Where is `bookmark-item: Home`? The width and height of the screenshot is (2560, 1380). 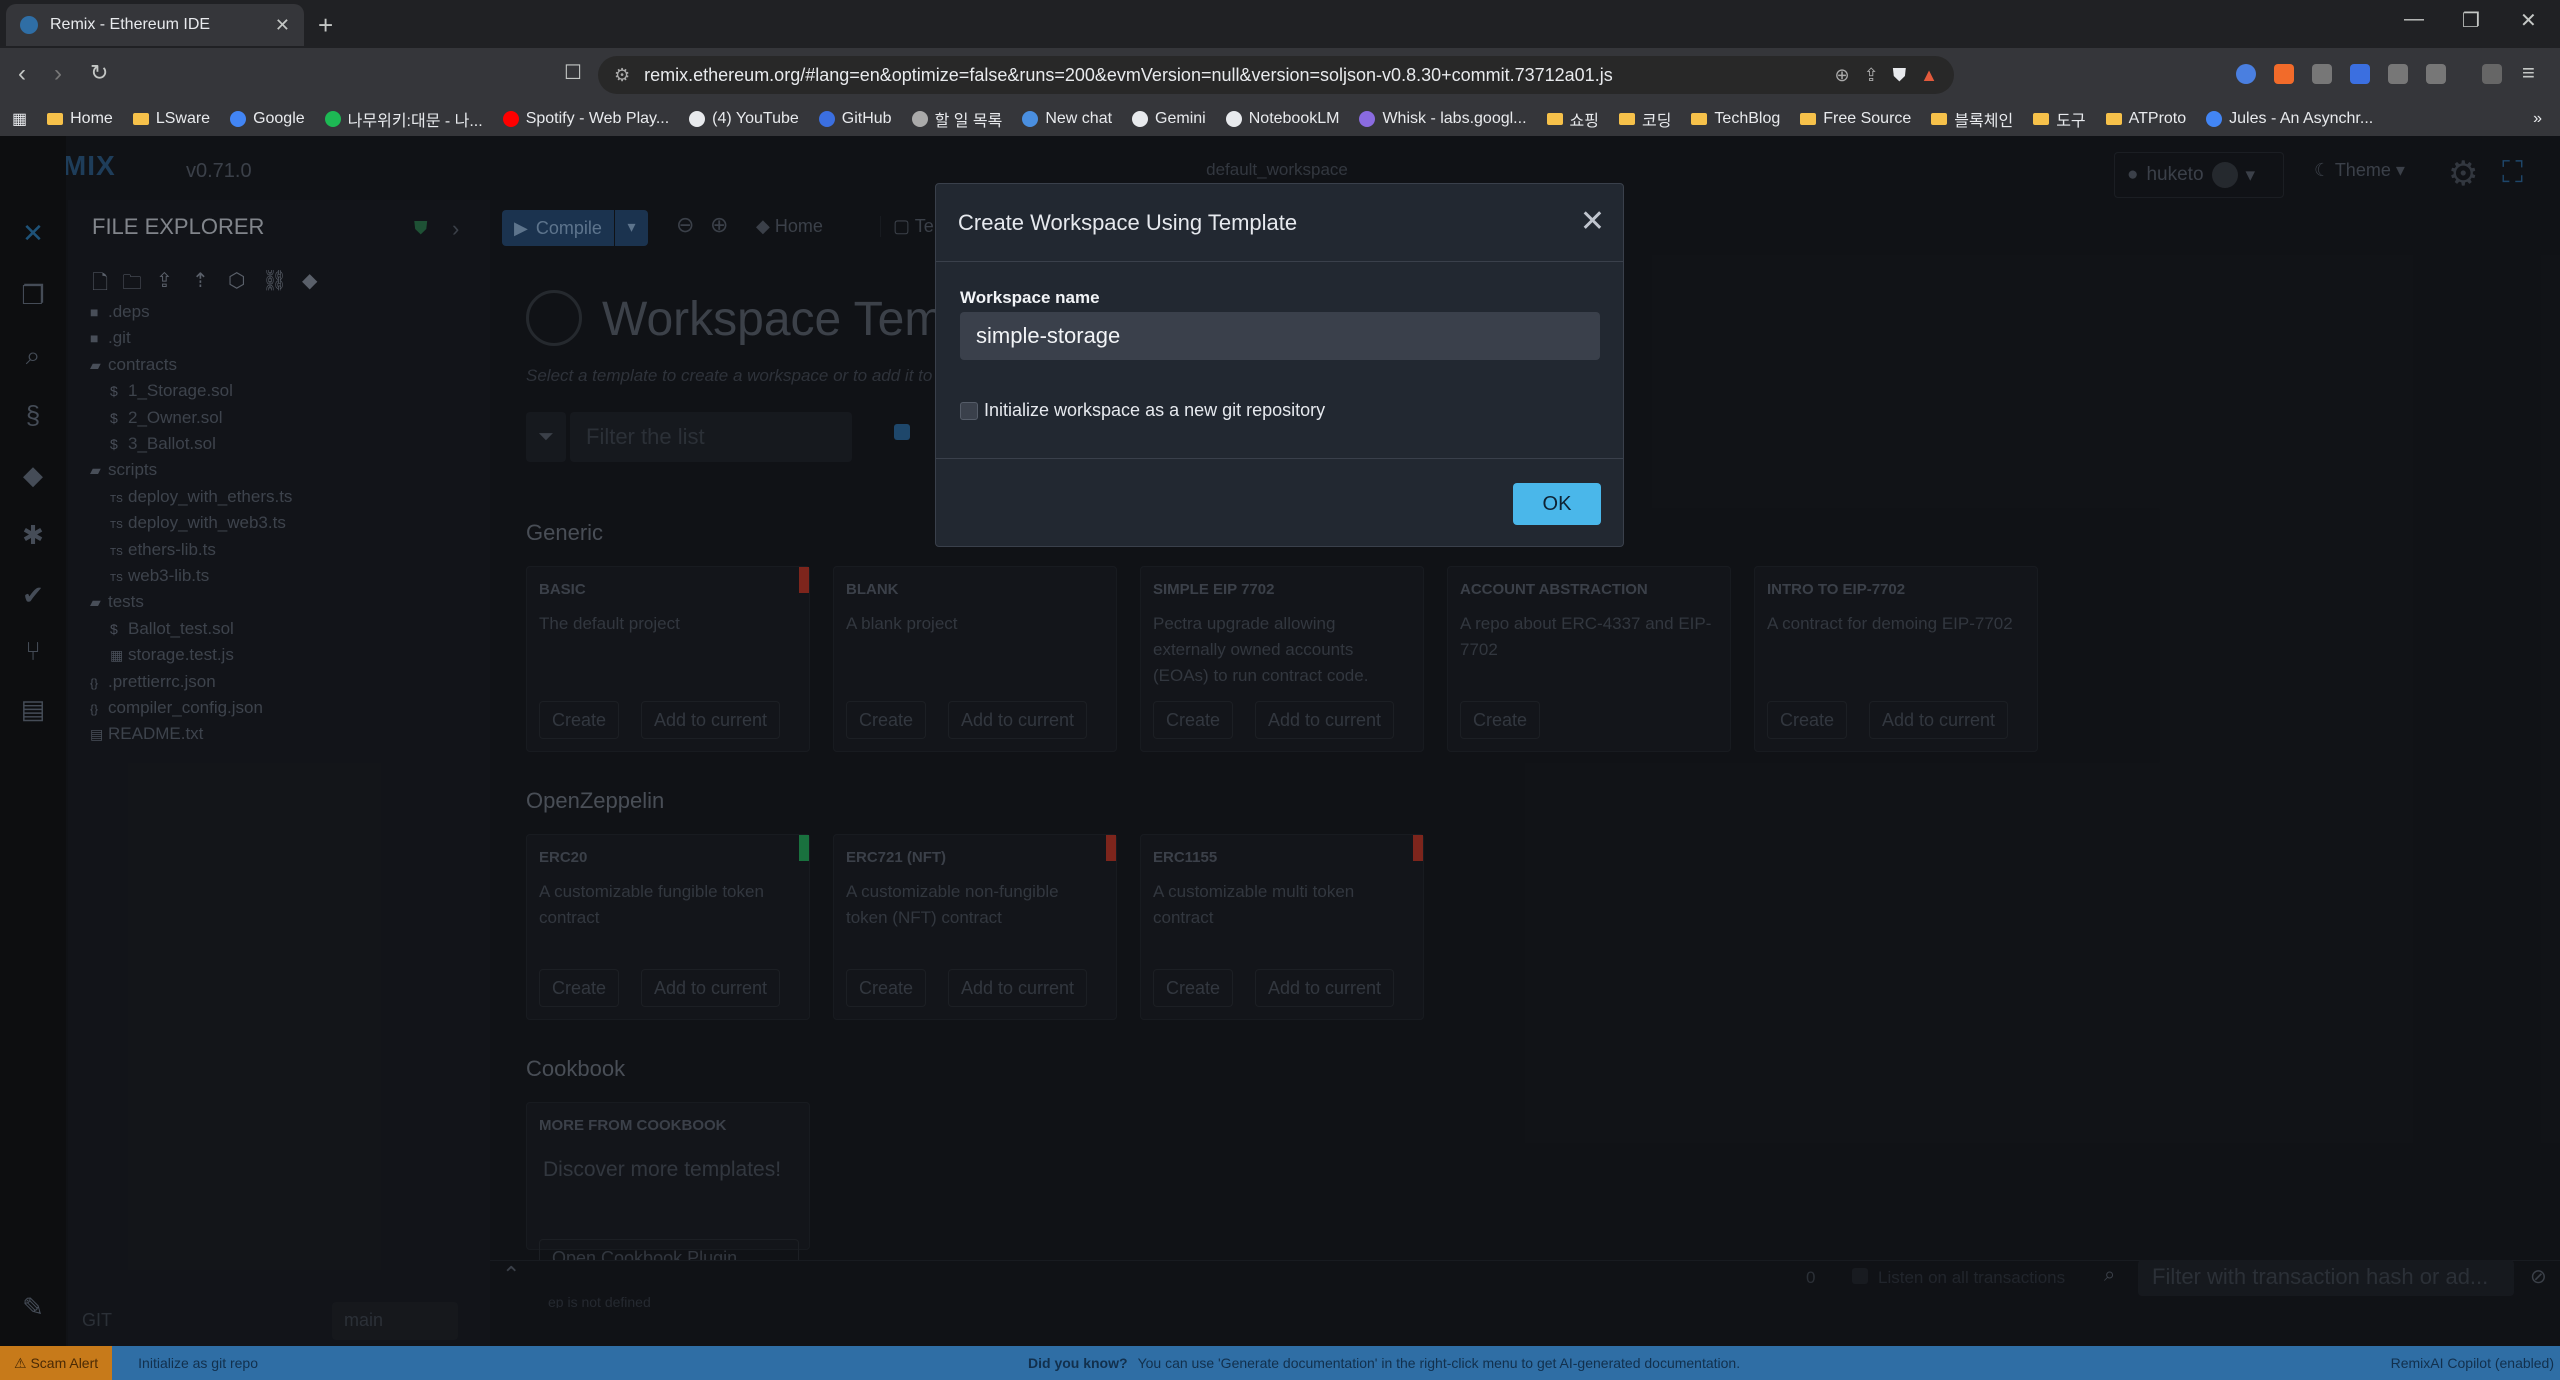 bookmark-item: Home is located at coordinates (80, 119).